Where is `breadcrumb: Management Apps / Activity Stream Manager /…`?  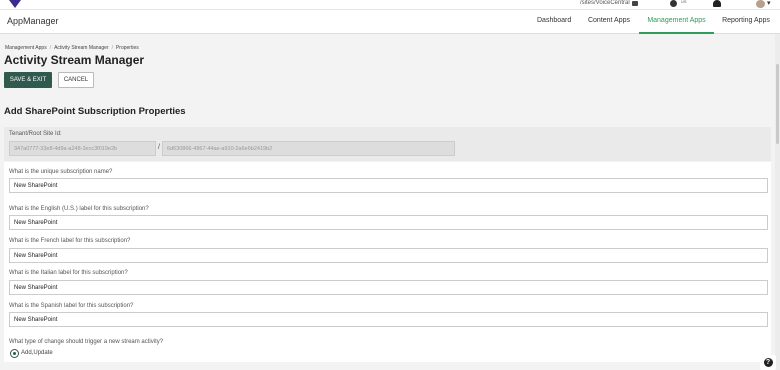
breadcrumb: Management Apps / Activity Stream Manager /… is located at coordinates (72, 48).